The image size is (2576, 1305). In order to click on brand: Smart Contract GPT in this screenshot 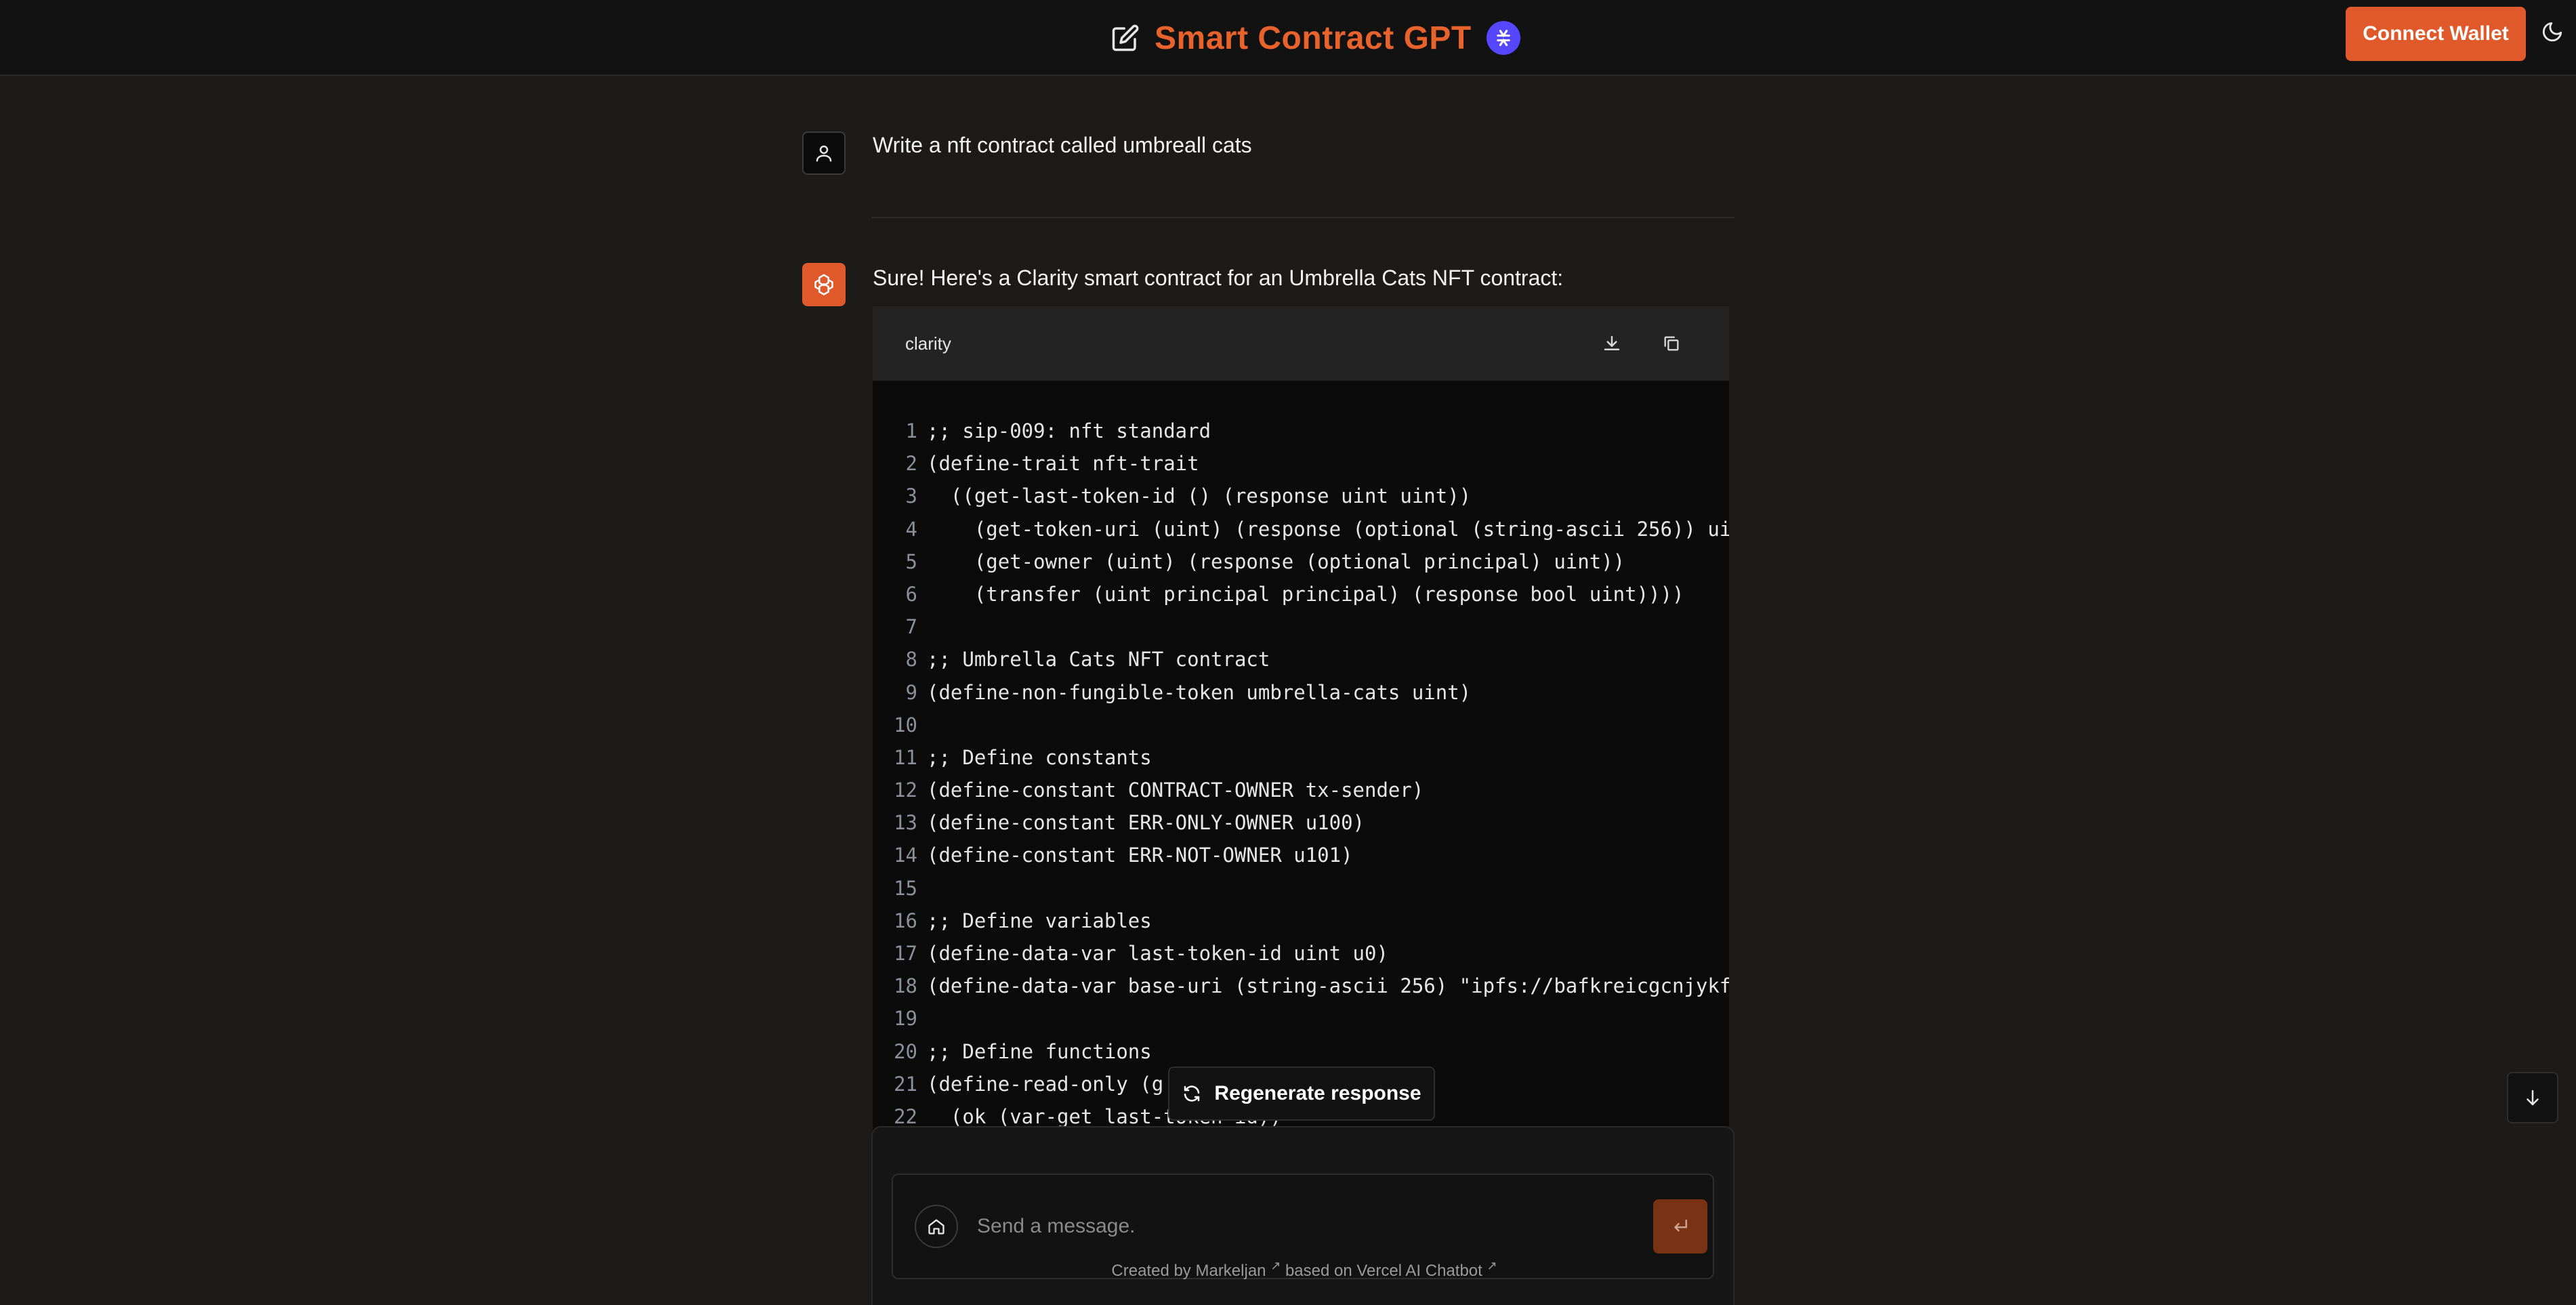, I will do `click(1315, 38)`.